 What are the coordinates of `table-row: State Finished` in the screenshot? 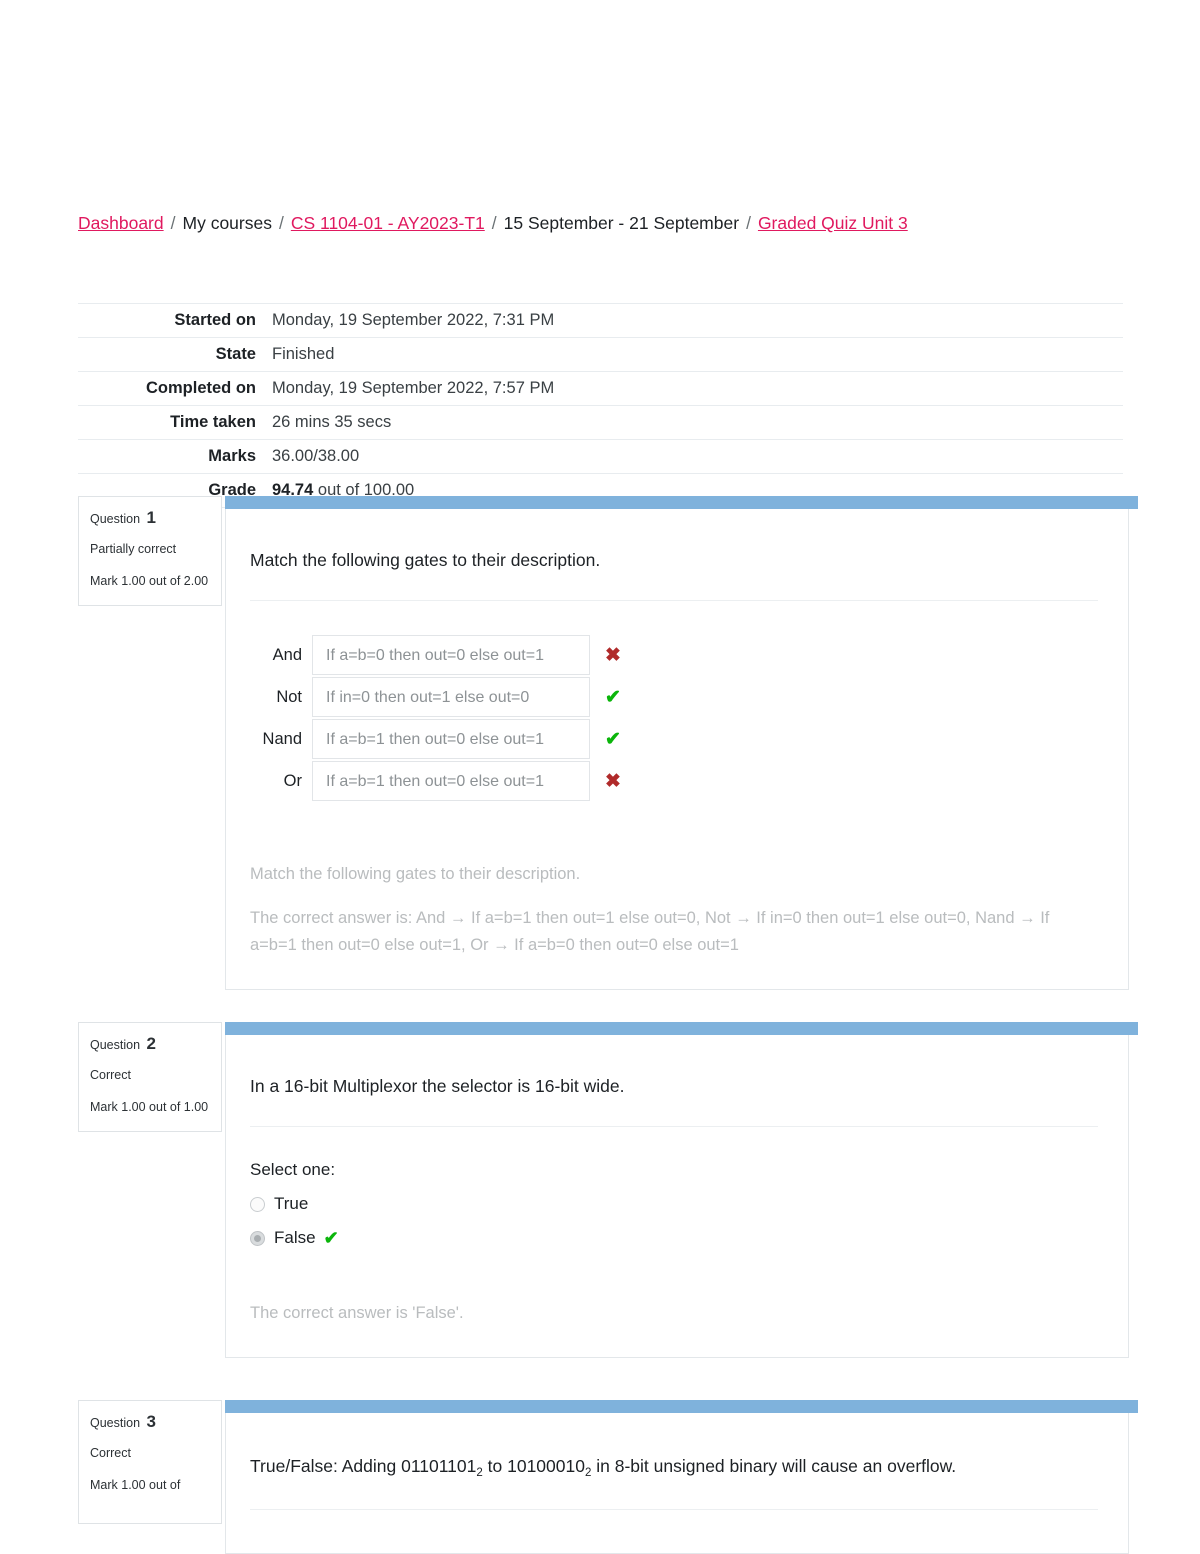 It's located at (600, 355).